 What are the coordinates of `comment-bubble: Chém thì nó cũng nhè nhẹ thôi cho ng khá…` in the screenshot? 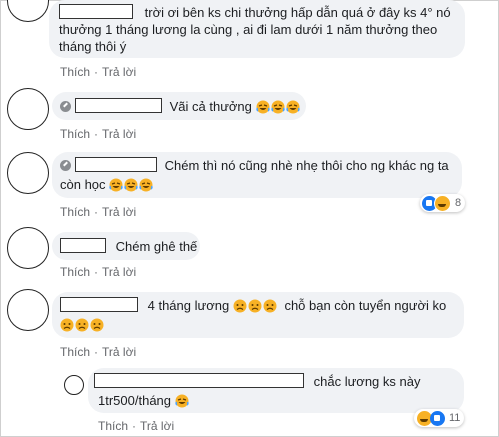 It's located at (257, 175).